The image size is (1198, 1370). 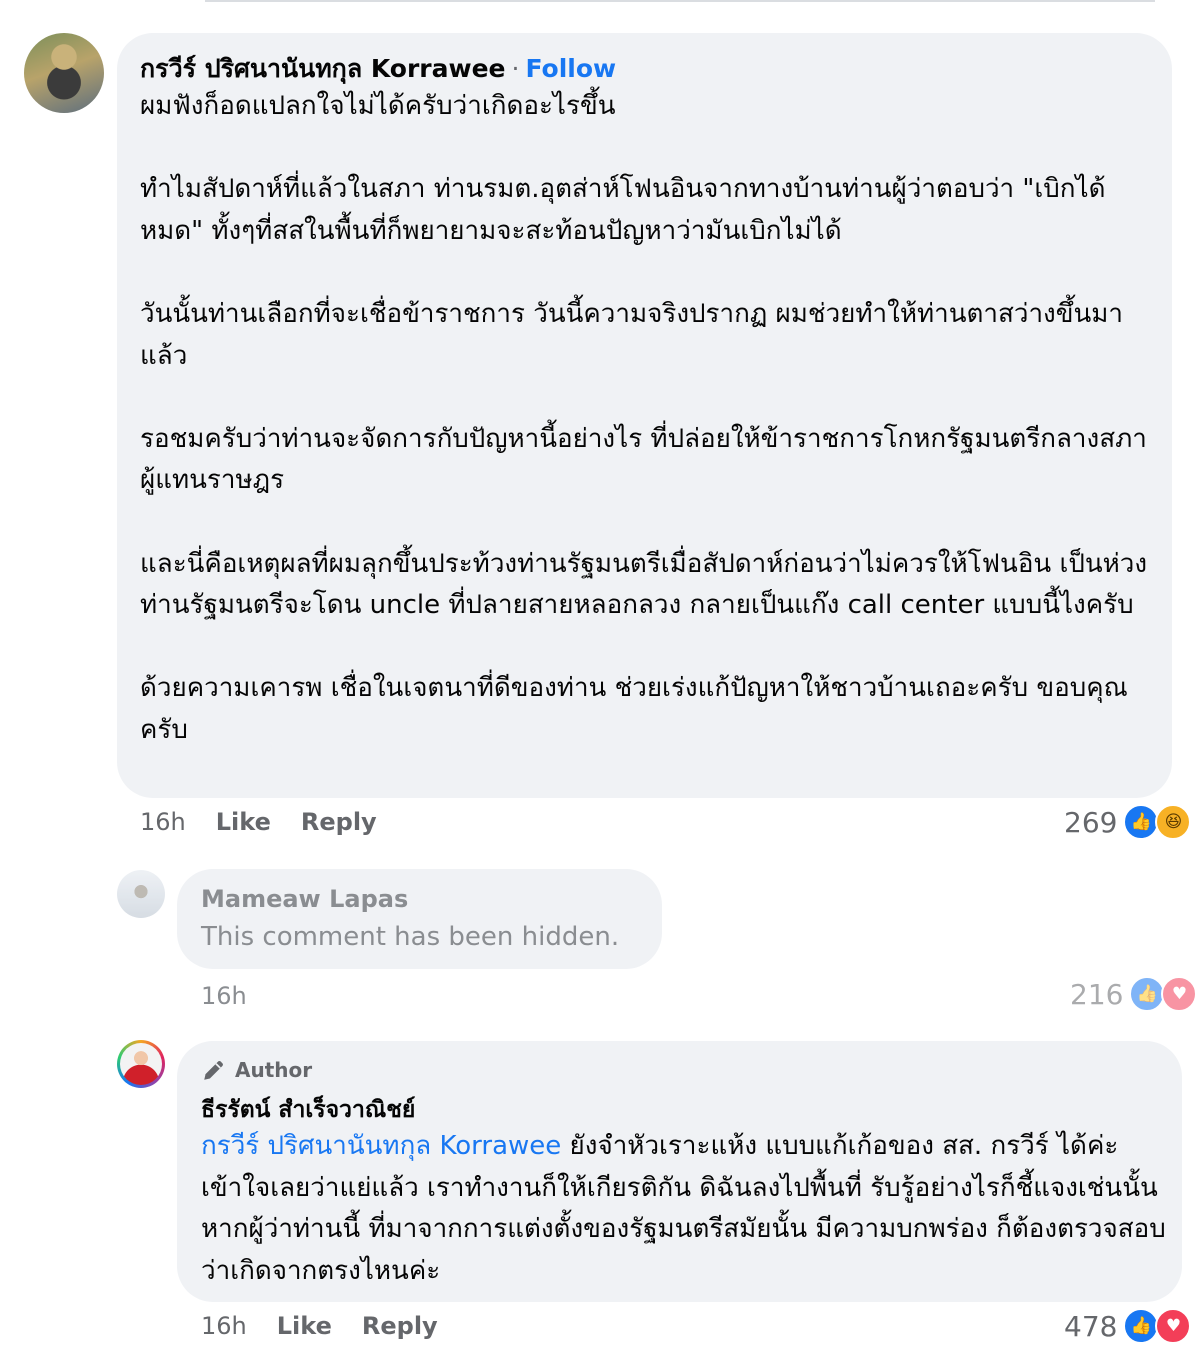 I want to click on avatar-image, so click(x=141, y=1064).